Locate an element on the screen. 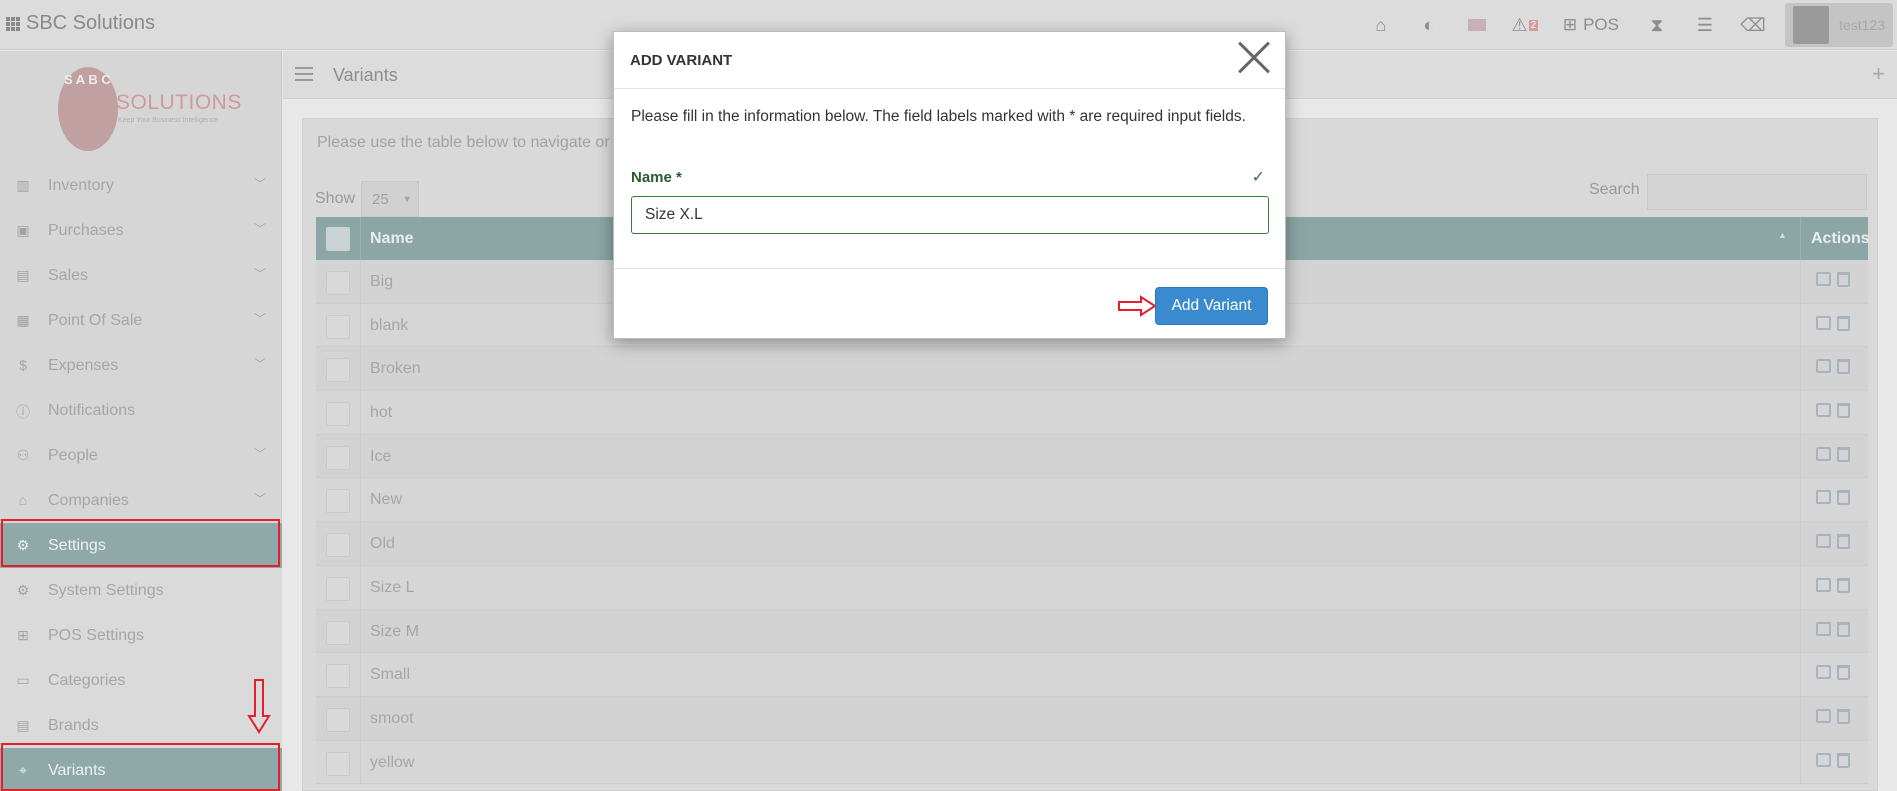 The image size is (1897, 791). sidebar-item-brands: ▤ Brands is located at coordinates (141, 725).